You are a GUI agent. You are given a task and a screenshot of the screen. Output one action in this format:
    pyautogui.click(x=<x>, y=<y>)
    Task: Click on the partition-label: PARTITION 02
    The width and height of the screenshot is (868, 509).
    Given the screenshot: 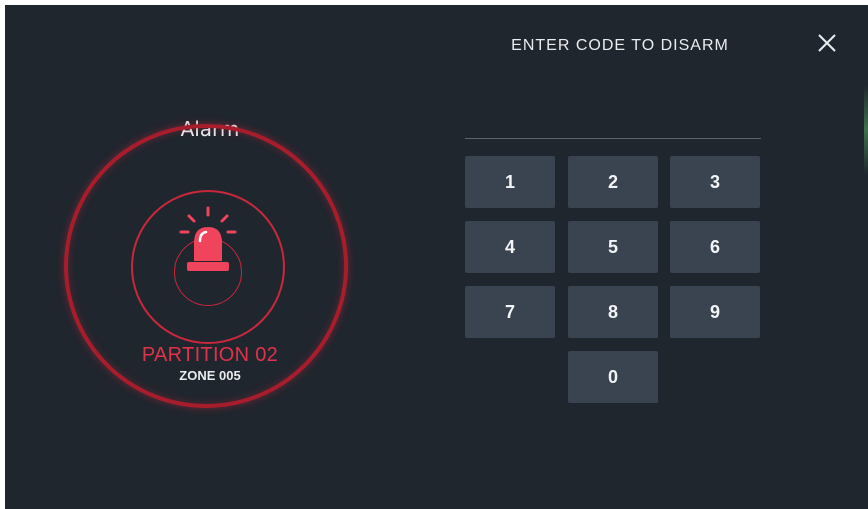 What is the action you would take?
    pyautogui.click(x=210, y=355)
    